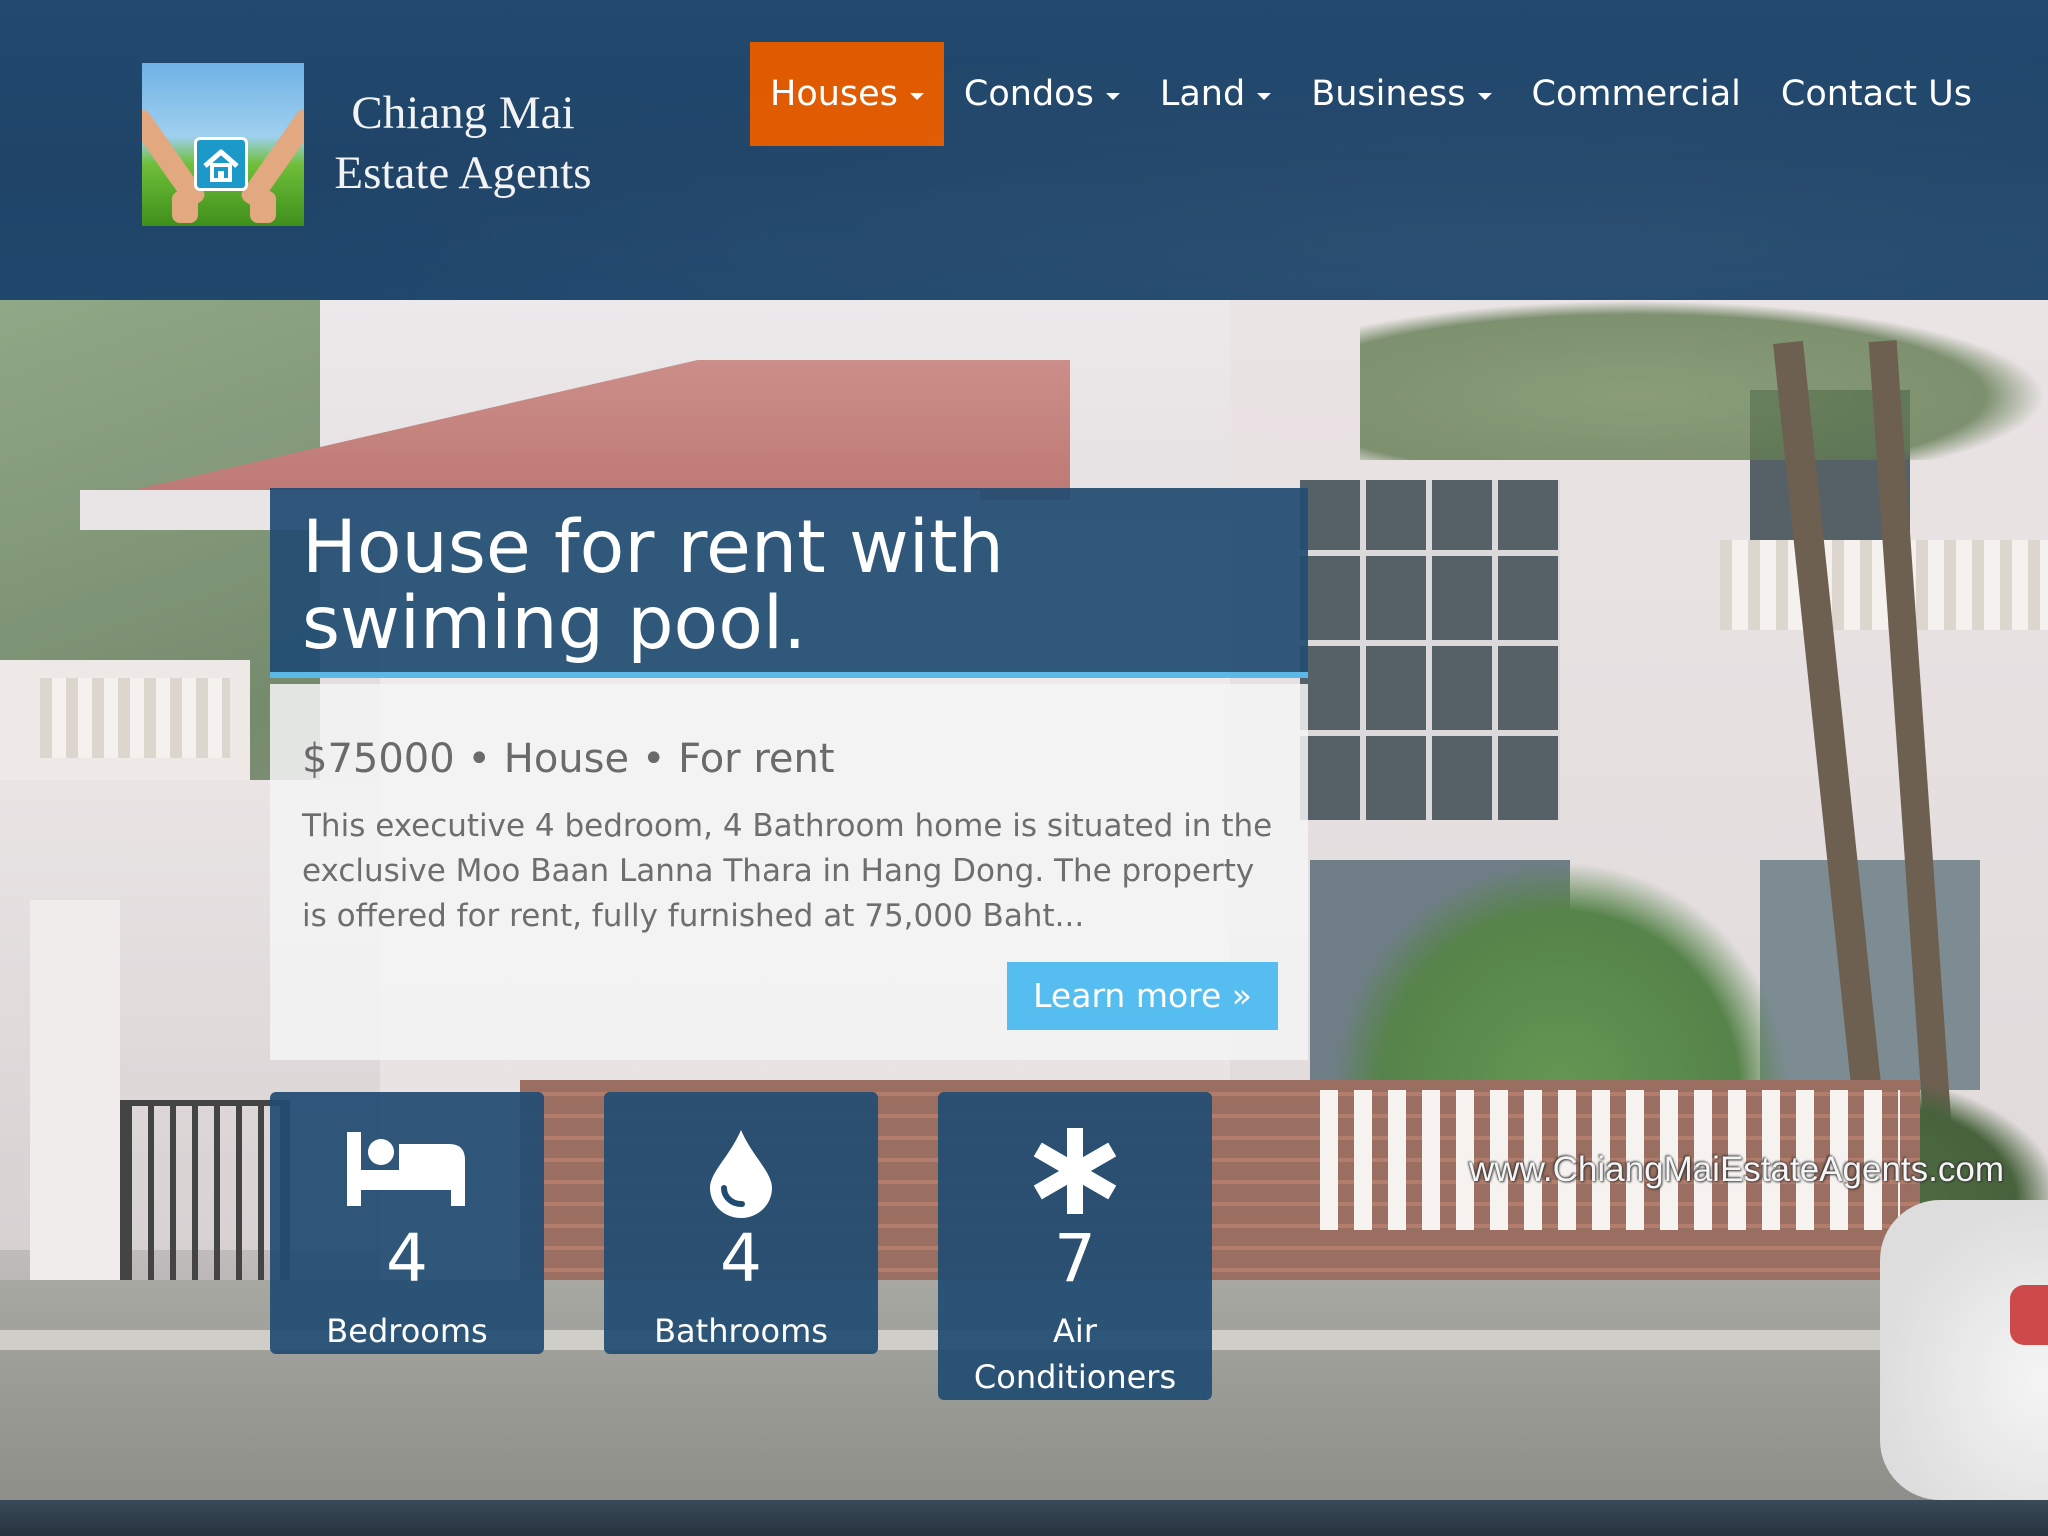  I want to click on bathrooms-count: 4, so click(741, 1258).